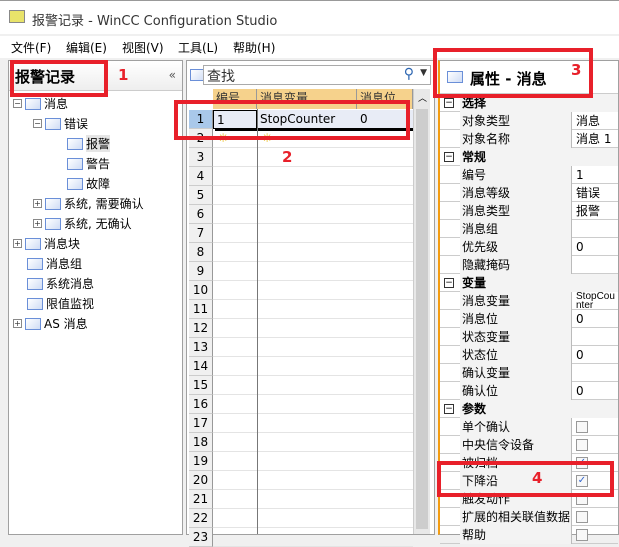  What do you see at coordinates (82, 143) in the screenshot?
I see `tree-item: 报警` at bounding box center [82, 143].